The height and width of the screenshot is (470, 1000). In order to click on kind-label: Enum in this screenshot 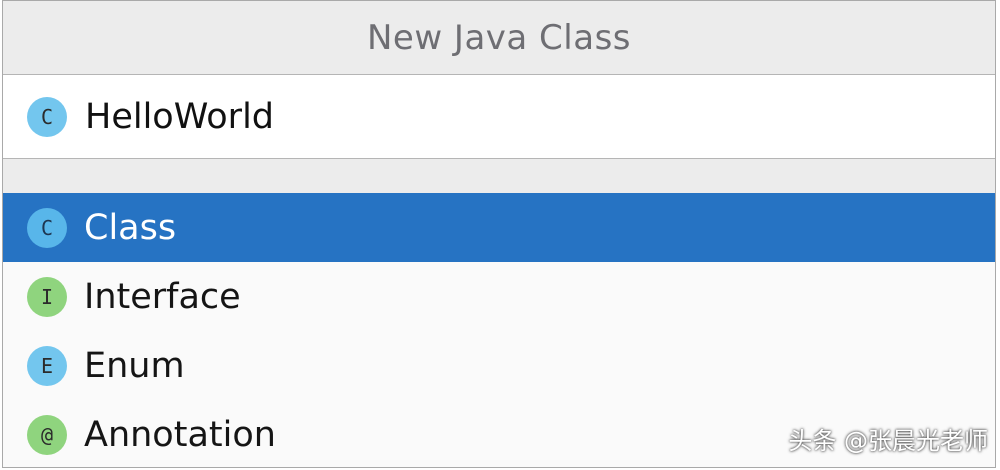, I will do `click(134, 365)`.